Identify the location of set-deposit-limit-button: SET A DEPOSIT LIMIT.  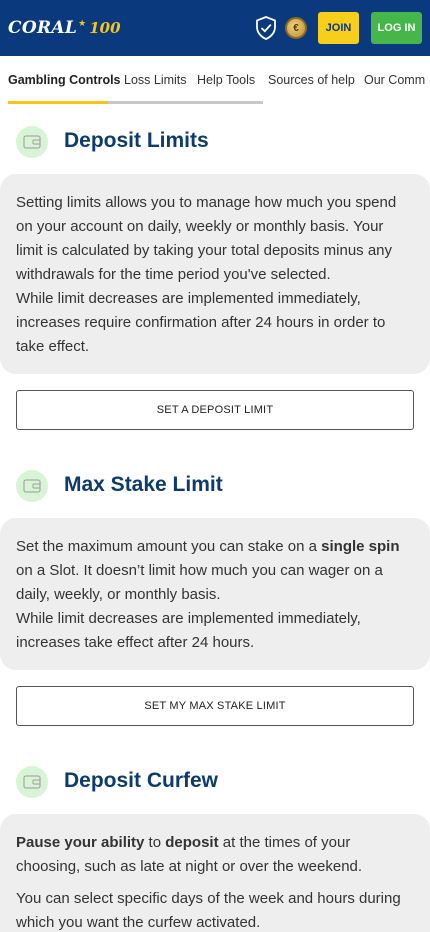
(215, 410).